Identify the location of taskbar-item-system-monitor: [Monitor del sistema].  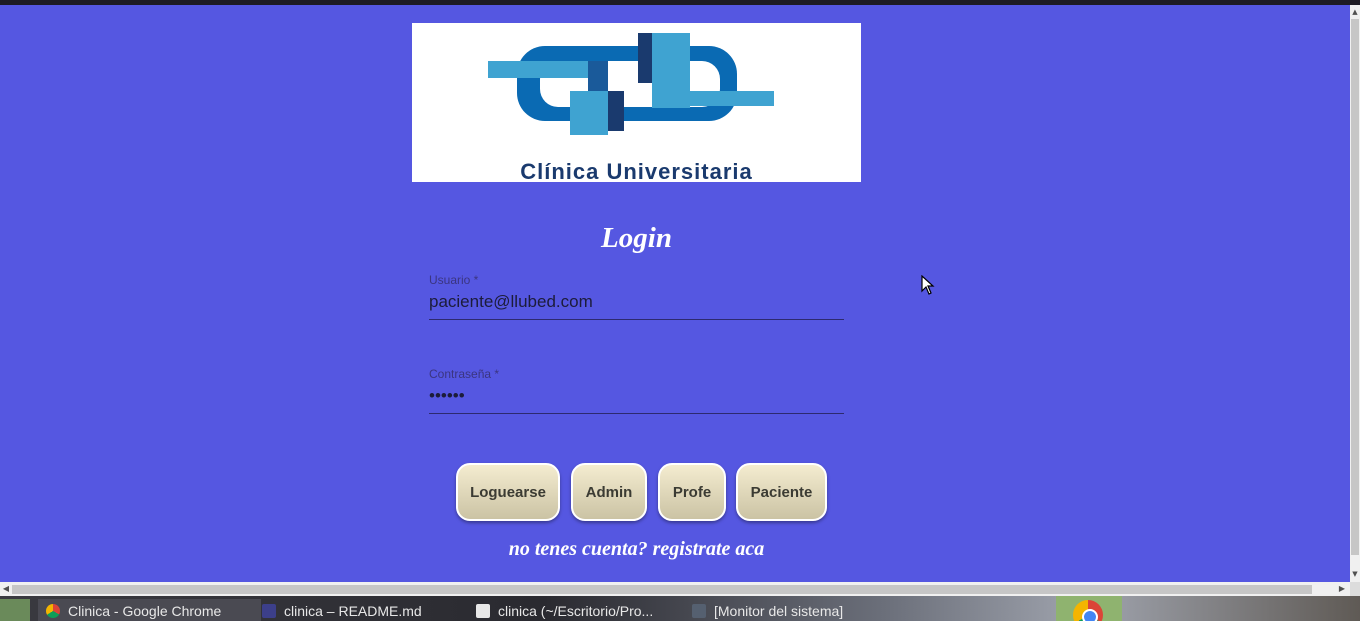
(784, 610).